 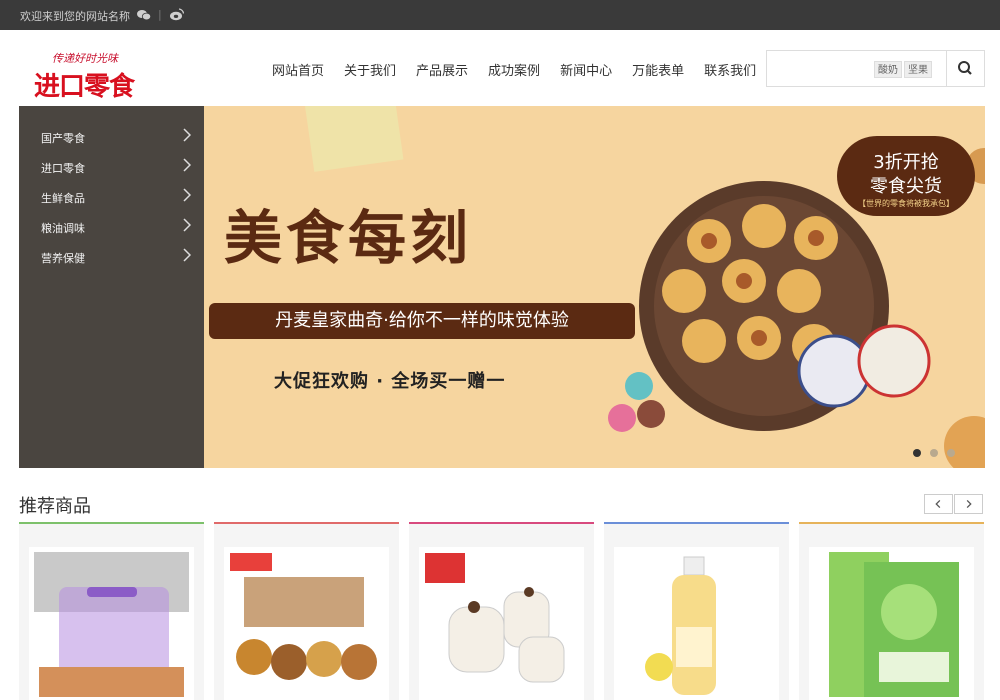 I want to click on badge-line3: 【世界的零食将被我承包】, so click(x=906, y=203).